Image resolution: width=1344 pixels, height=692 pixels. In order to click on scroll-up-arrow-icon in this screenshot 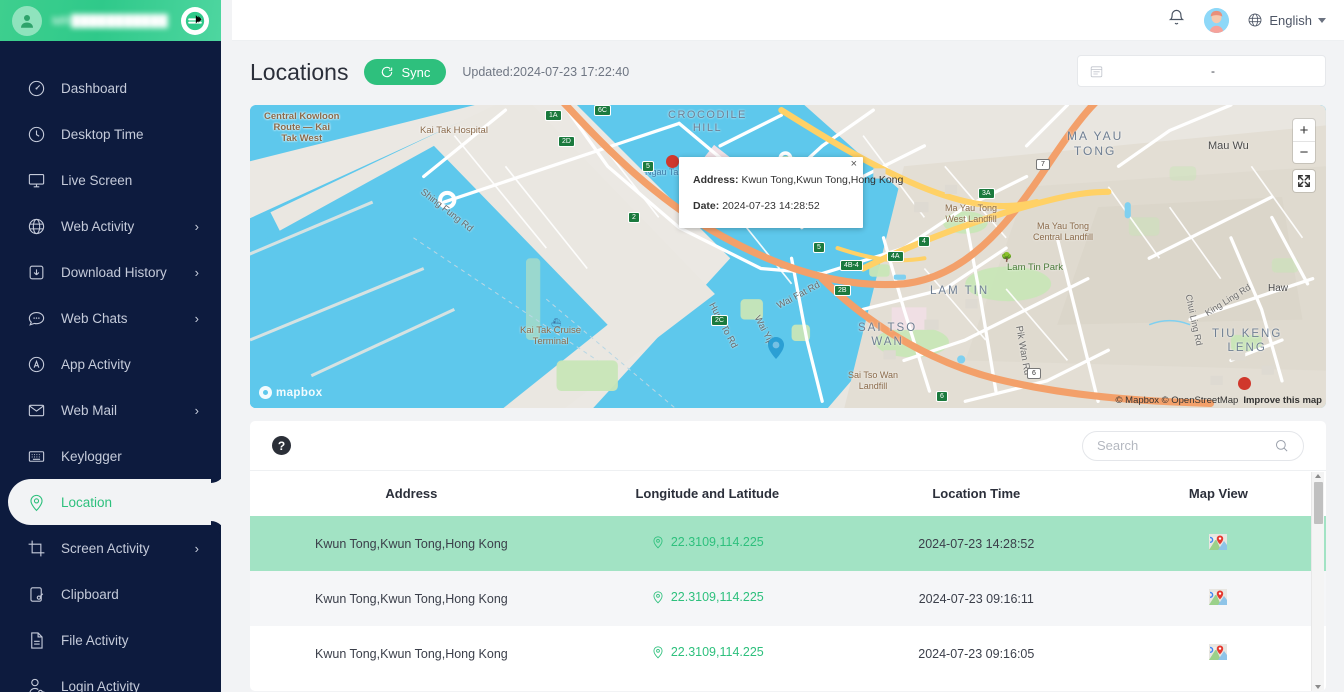, I will do `click(1318, 476)`.